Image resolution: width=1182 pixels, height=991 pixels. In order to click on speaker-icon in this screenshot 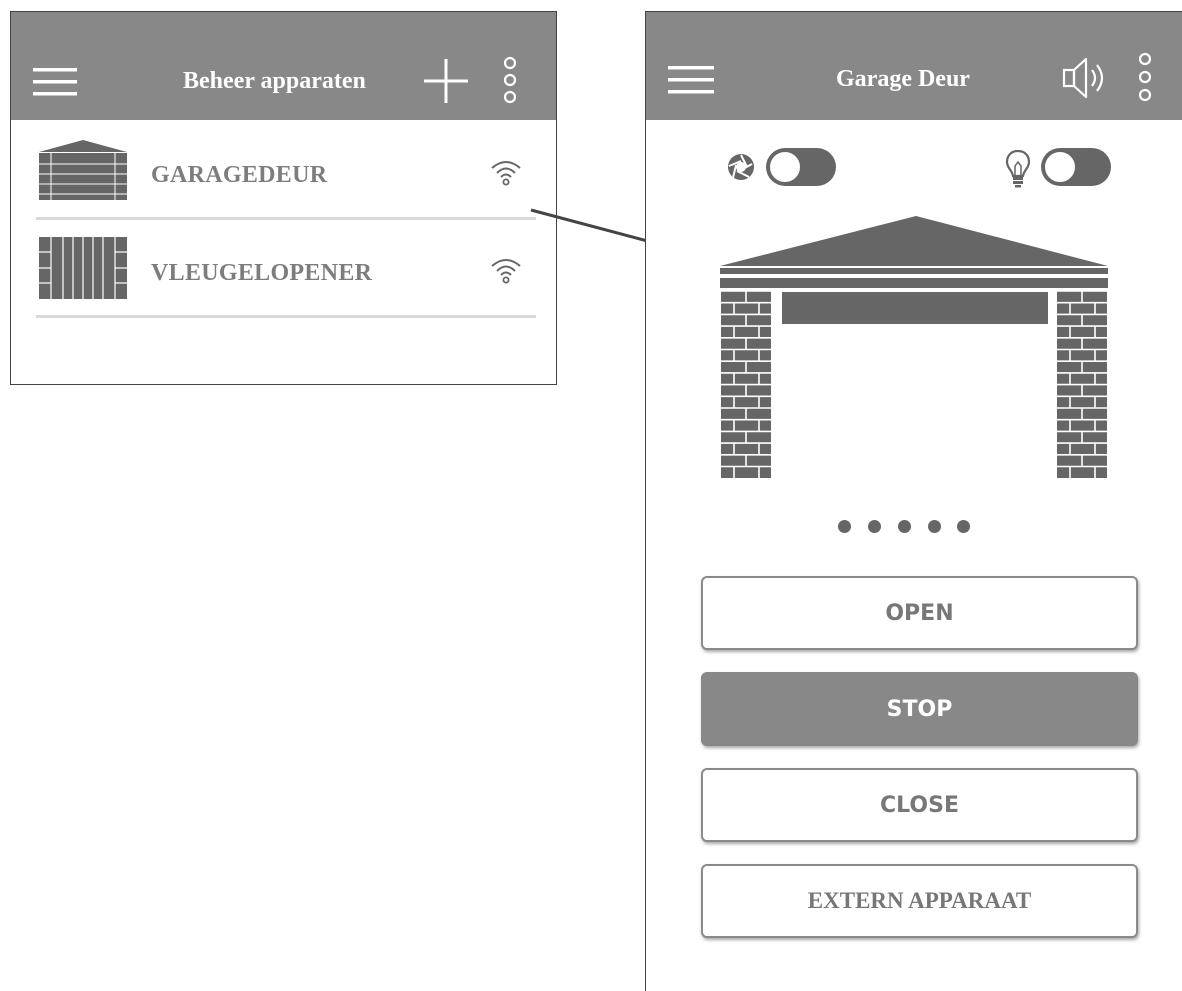, I will do `click(1086, 78)`.